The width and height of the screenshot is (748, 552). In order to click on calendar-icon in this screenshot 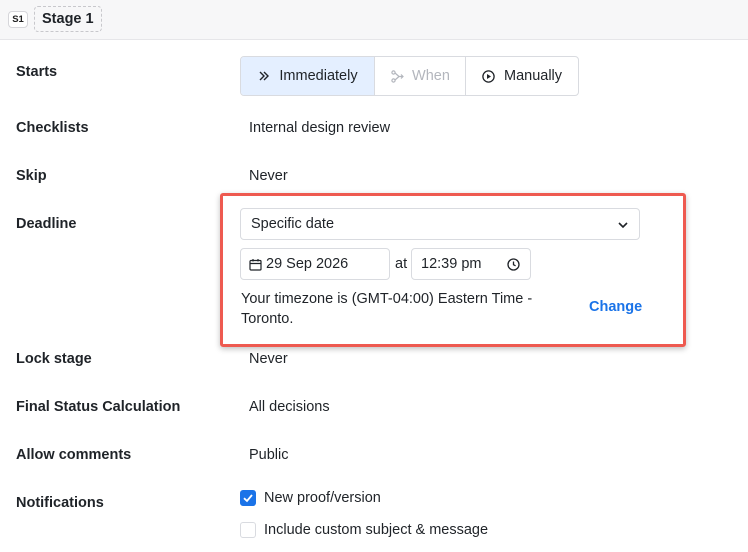, I will do `click(255, 266)`.